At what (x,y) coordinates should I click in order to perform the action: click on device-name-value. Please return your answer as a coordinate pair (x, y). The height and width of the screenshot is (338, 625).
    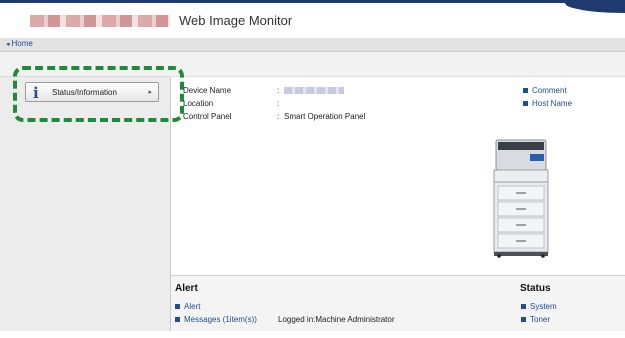
    Looking at the image, I should click on (314, 90).